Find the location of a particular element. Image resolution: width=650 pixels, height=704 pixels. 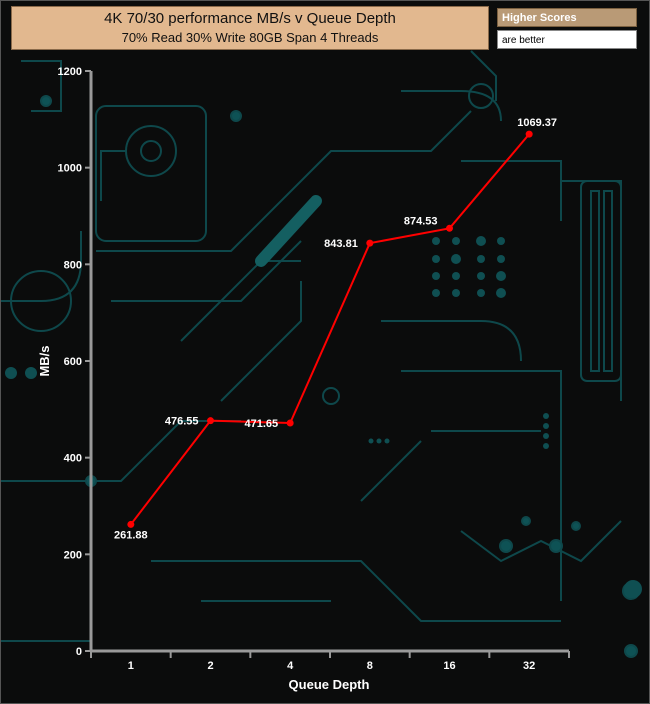

data-label: 261.88 is located at coordinates (131, 535).